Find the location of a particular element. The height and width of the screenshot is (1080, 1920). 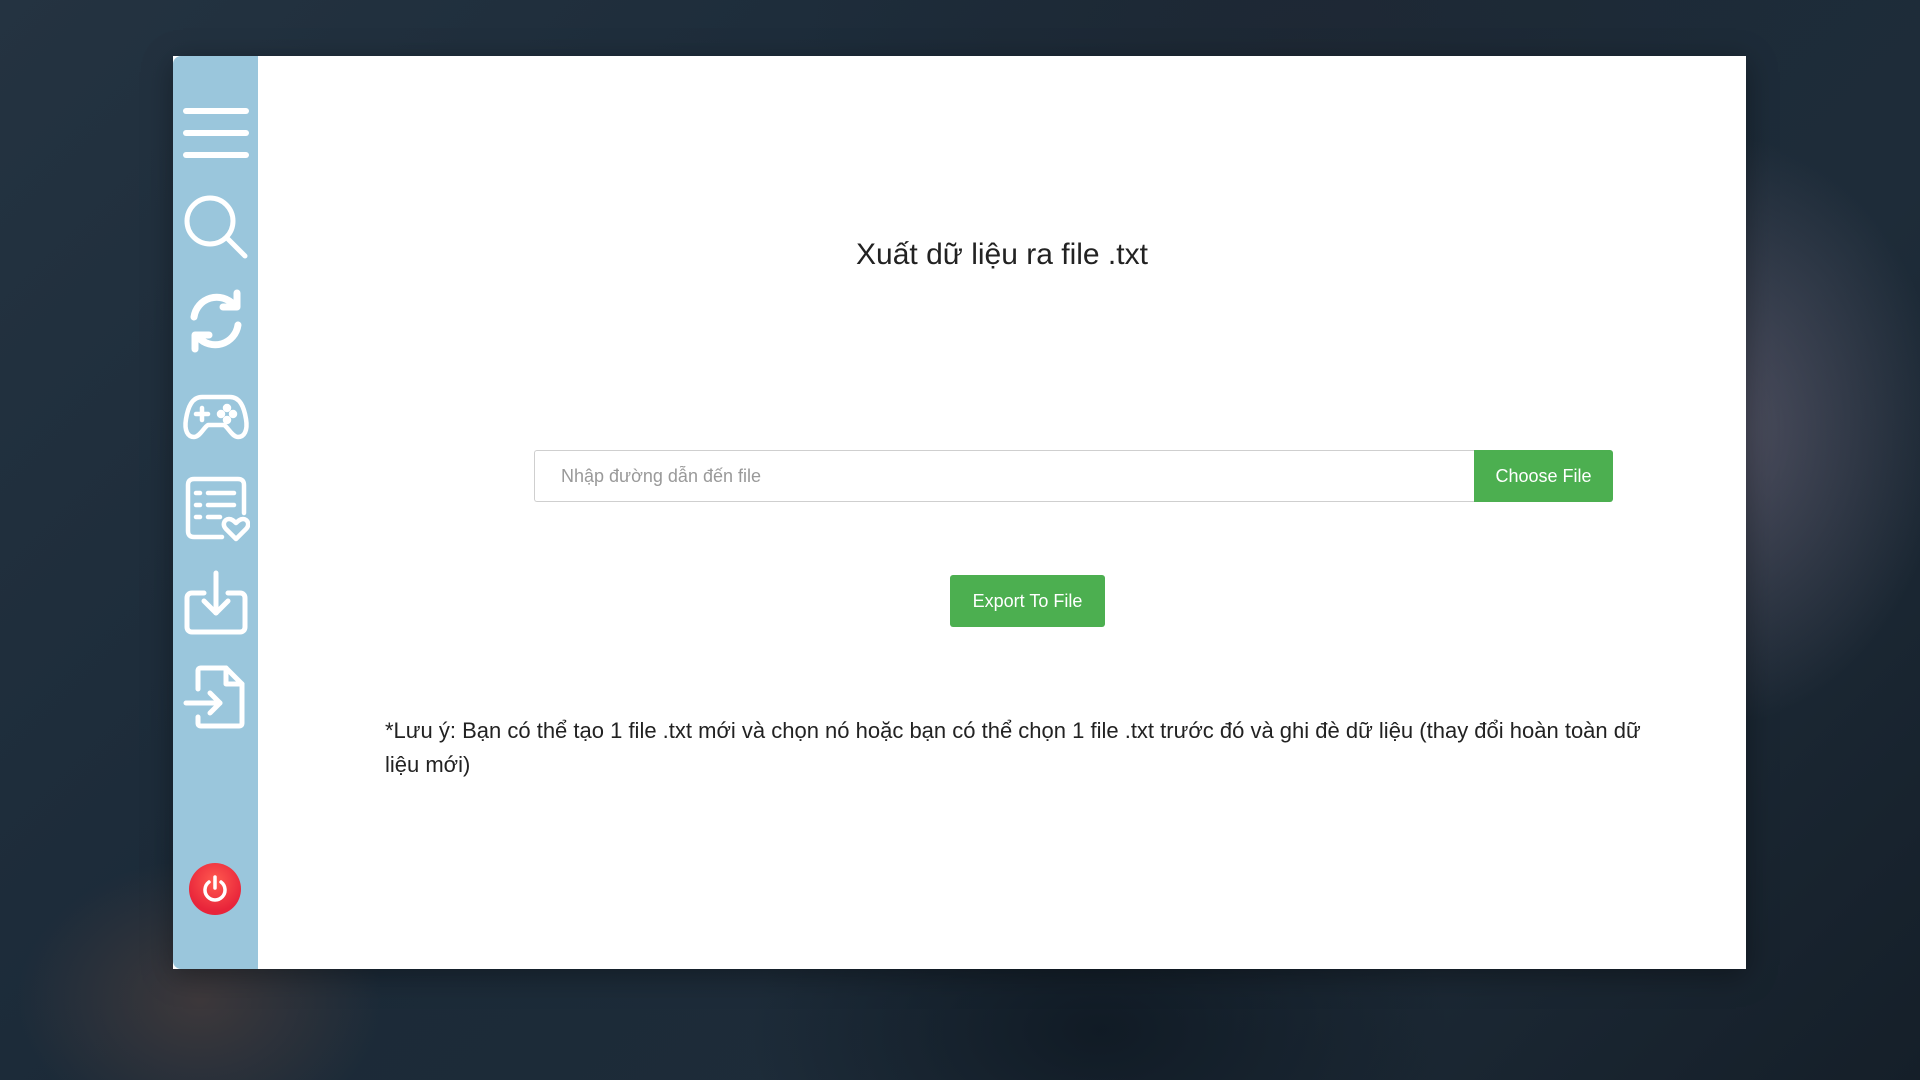

refresh-icon is located at coordinates (215, 321).